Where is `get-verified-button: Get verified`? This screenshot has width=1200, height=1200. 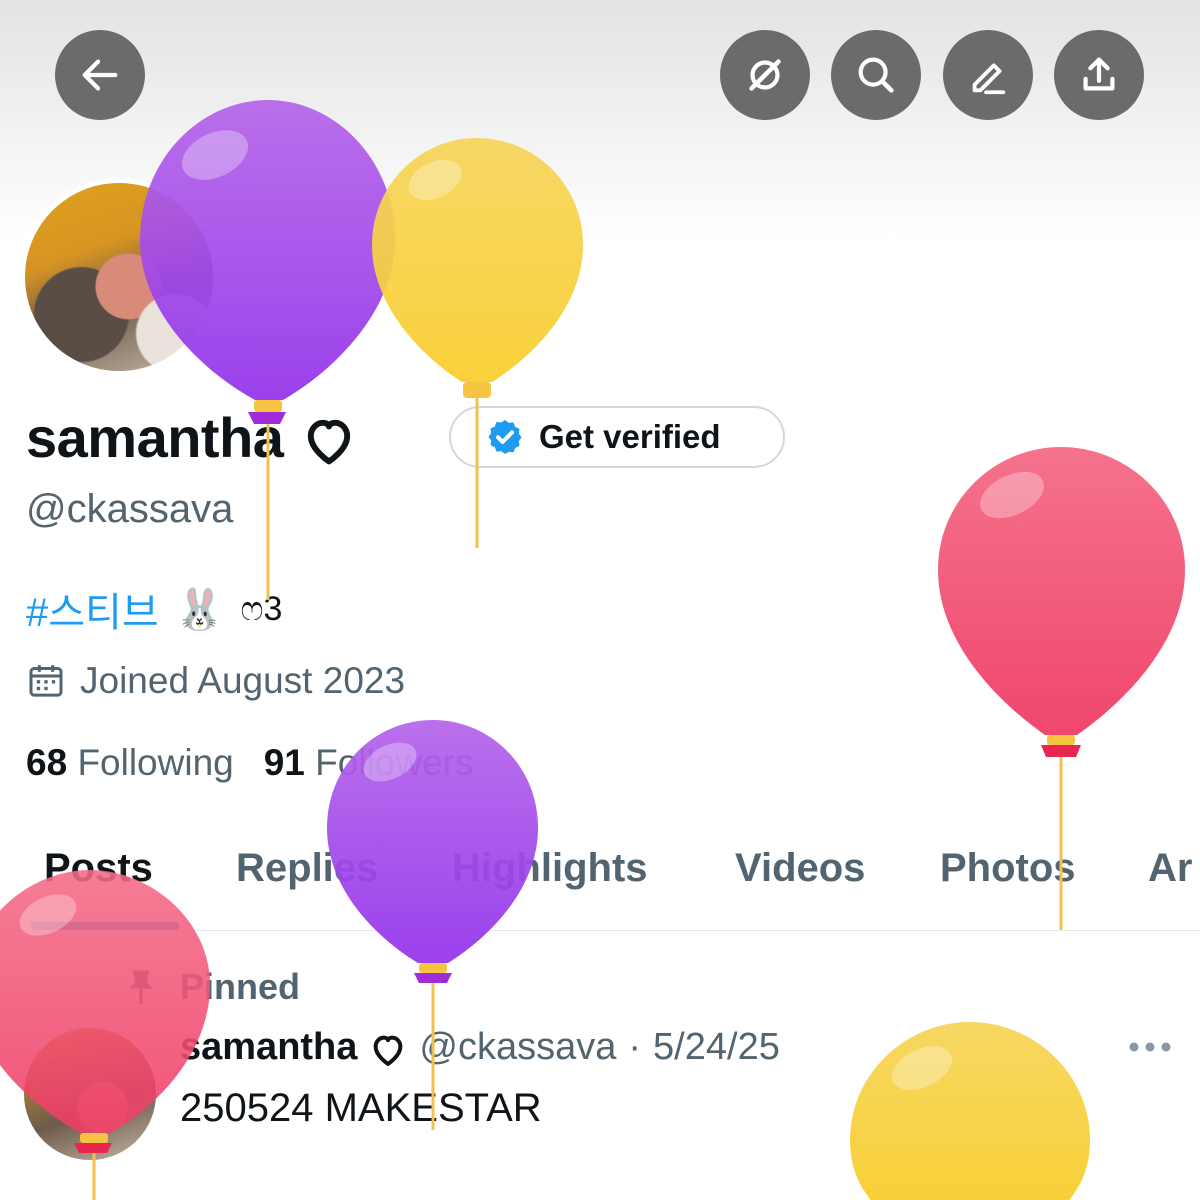
get-verified-button: Get verified is located at coordinates (617, 437).